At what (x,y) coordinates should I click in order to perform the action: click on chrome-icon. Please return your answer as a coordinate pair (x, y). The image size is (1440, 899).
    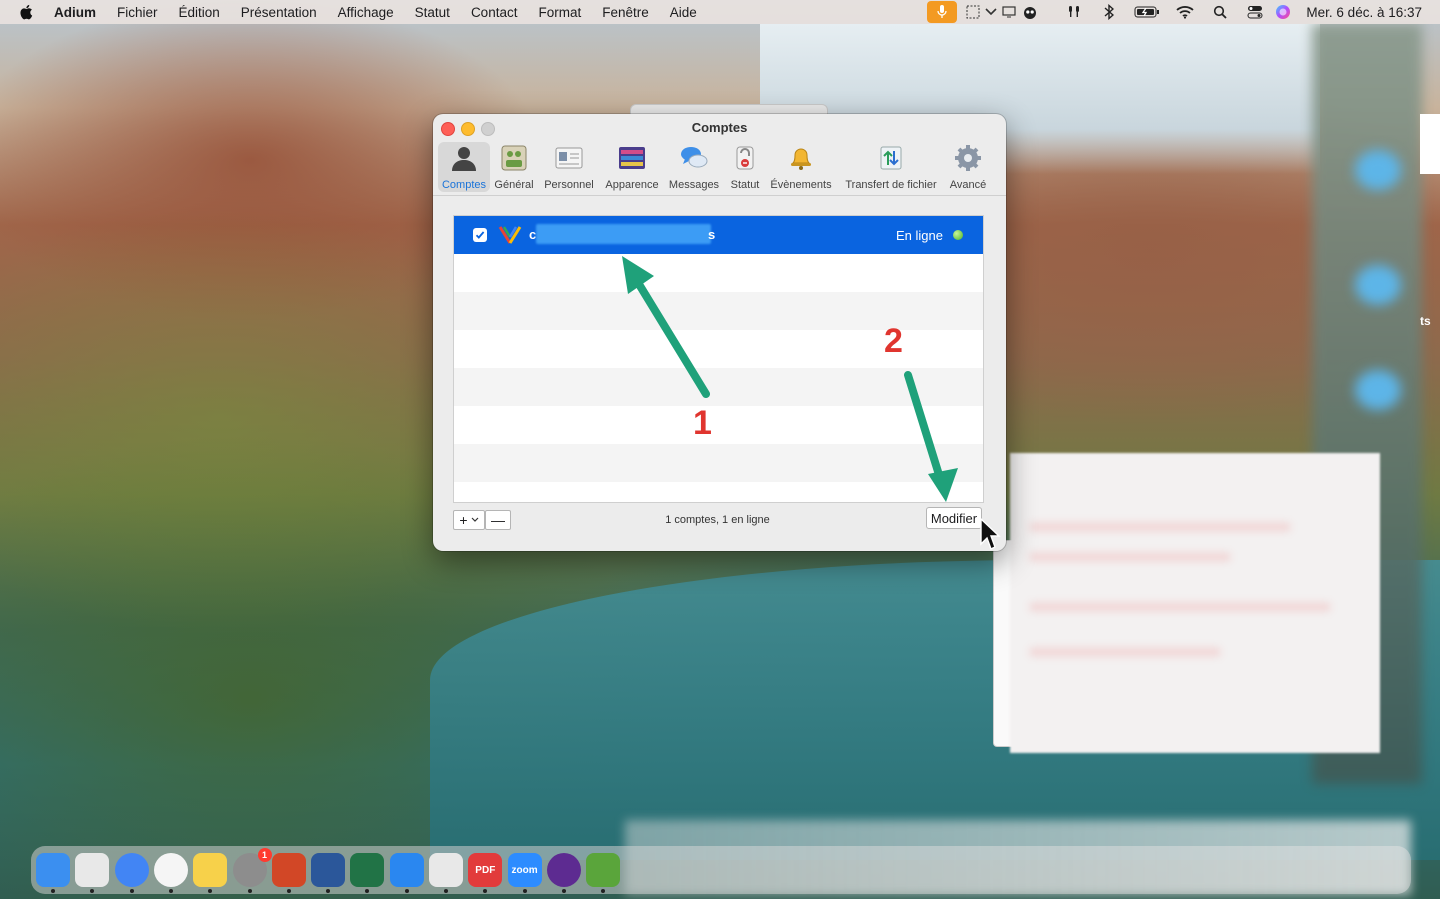
    Looking at the image, I should click on (131, 870).